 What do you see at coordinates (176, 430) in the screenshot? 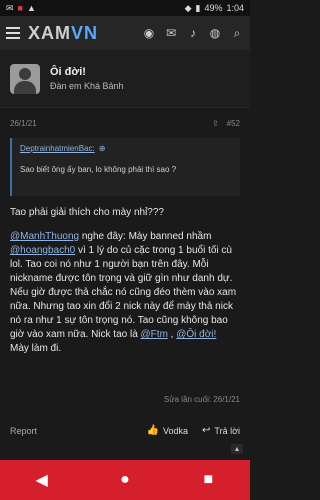
I see `vote-label: Vodka` at bounding box center [176, 430].